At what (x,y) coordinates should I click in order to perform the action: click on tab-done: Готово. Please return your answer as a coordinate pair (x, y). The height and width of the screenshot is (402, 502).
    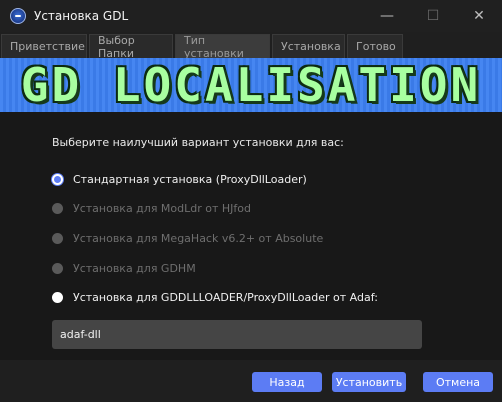
    Looking at the image, I should click on (375, 46).